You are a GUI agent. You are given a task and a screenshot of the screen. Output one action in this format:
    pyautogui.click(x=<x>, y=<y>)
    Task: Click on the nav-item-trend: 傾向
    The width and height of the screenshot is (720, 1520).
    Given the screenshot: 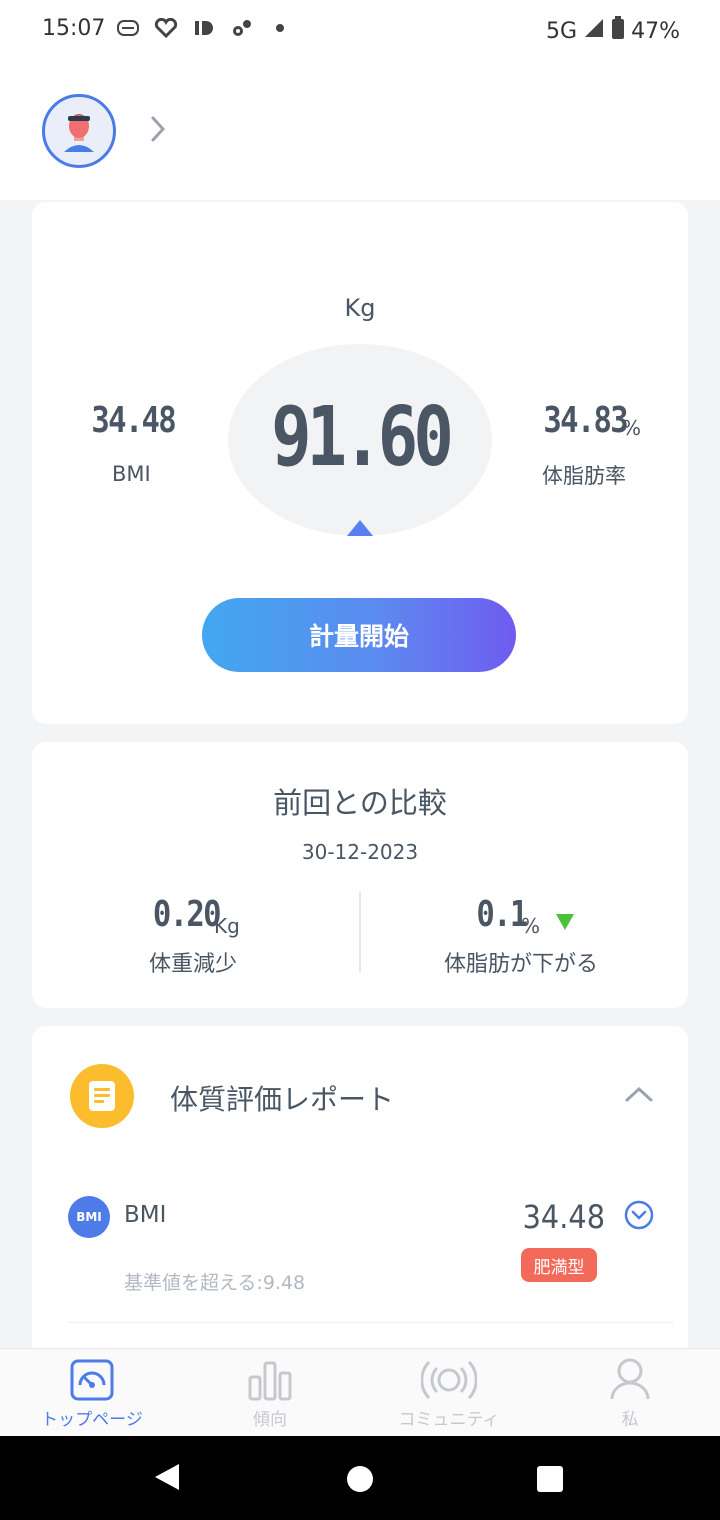 What is the action you would take?
    pyautogui.click(x=270, y=1393)
    